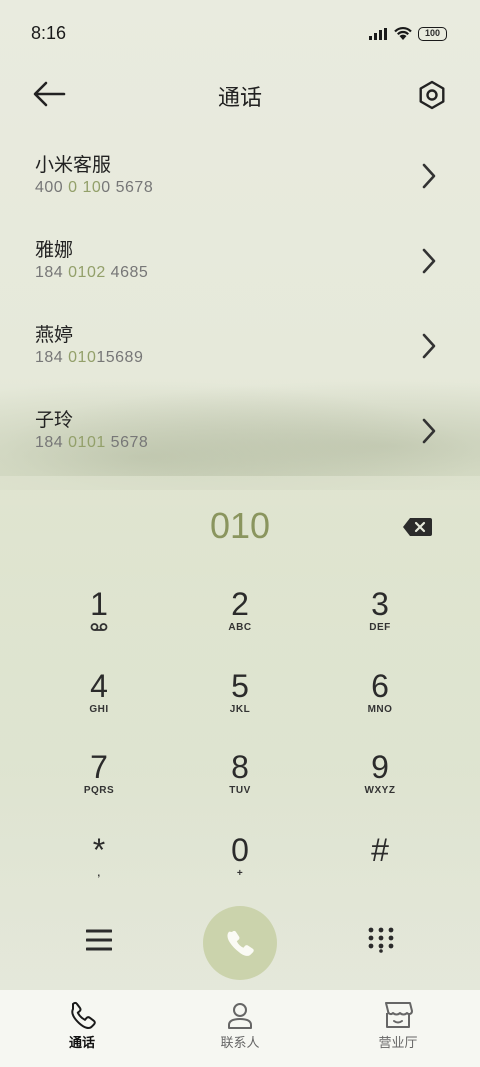 This screenshot has width=480, height=1067. I want to click on tab-contacts: 联系人, so click(240, 1025).